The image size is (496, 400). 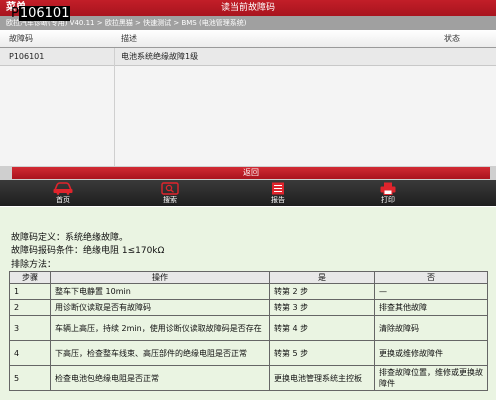 I want to click on bottom-nav: 首页 搜索 报告 打印, so click(x=248, y=193).